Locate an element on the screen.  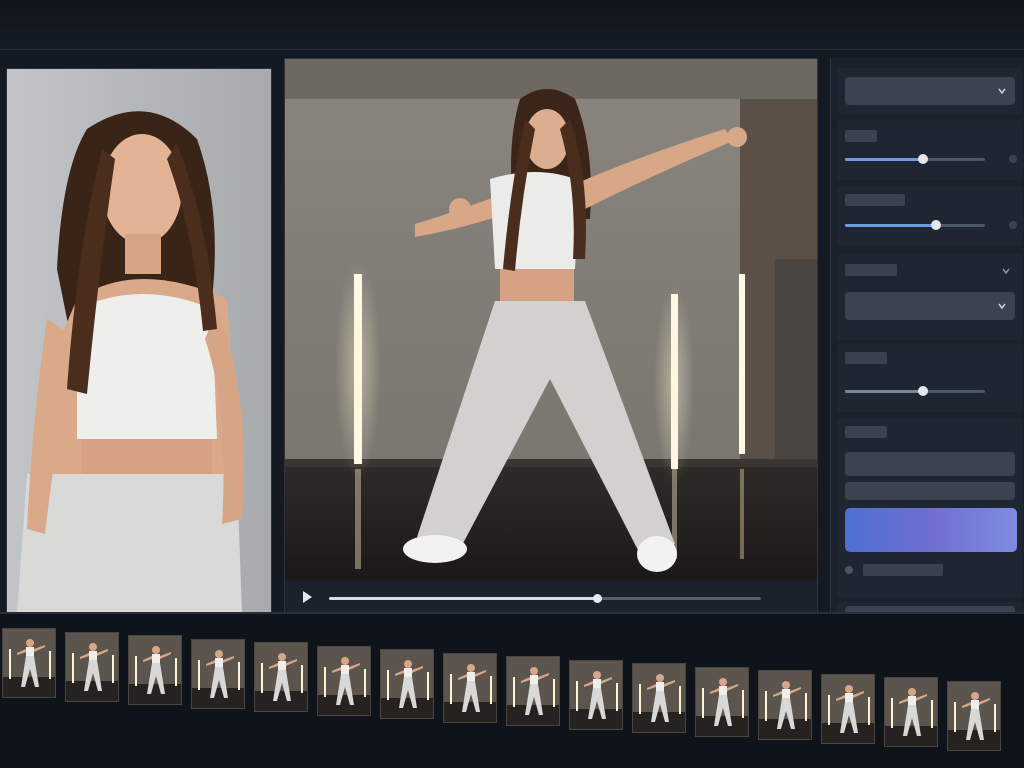
top-bar is located at coordinates (512, 25).